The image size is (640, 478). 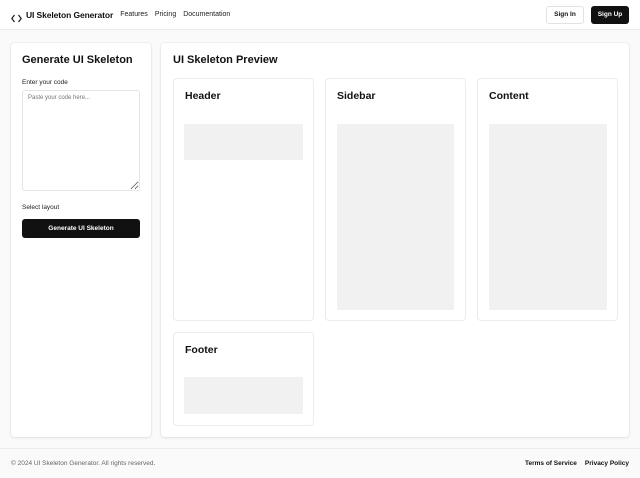 I want to click on content-preview-card: Content, so click(x=547, y=199).